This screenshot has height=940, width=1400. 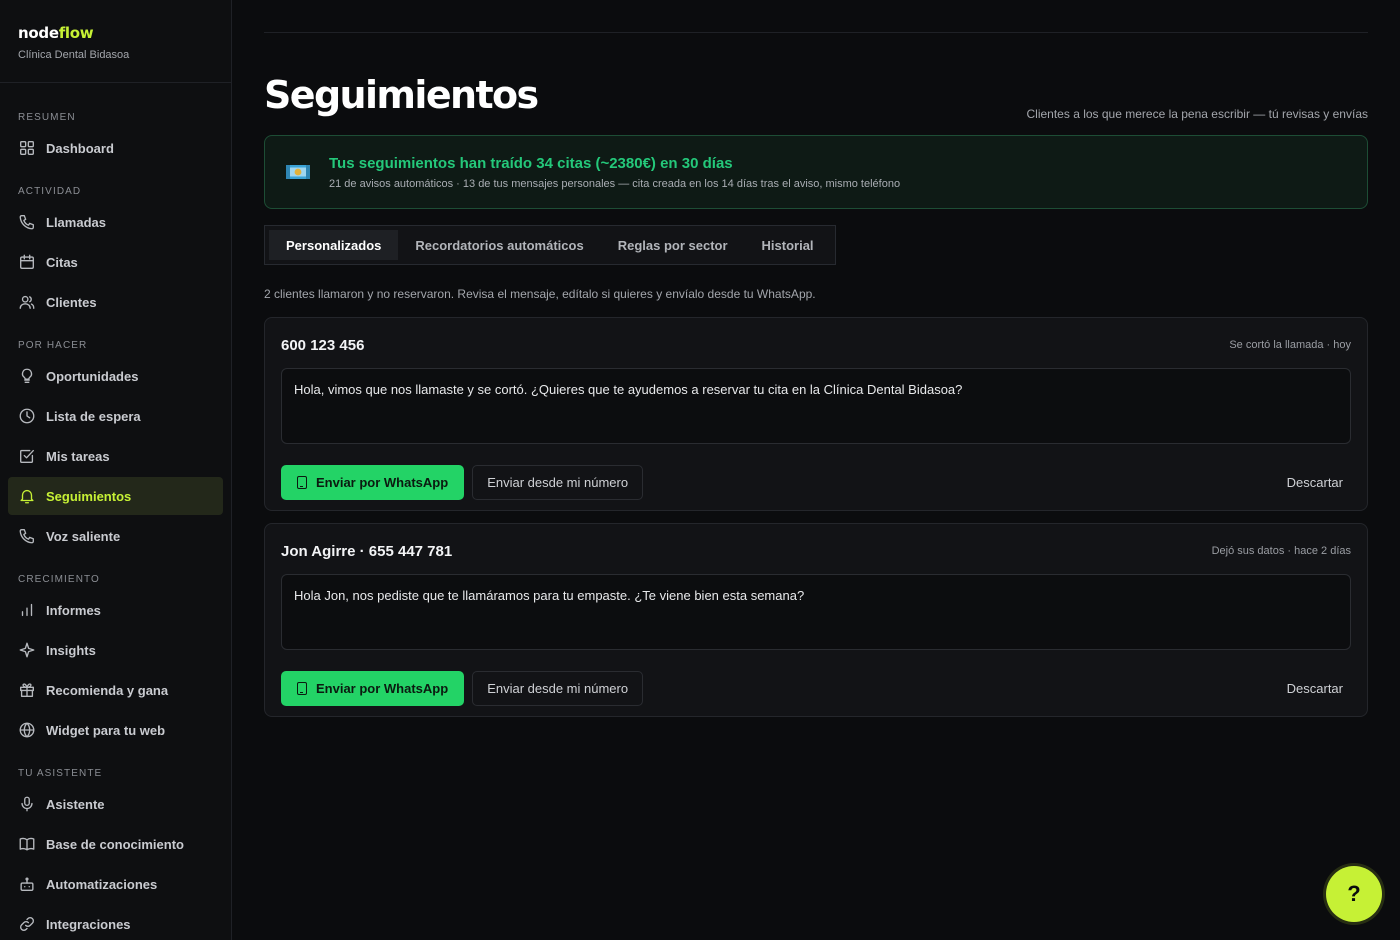 I want to click on sidebar-item-label: Insights, so click(x=71, y=650).